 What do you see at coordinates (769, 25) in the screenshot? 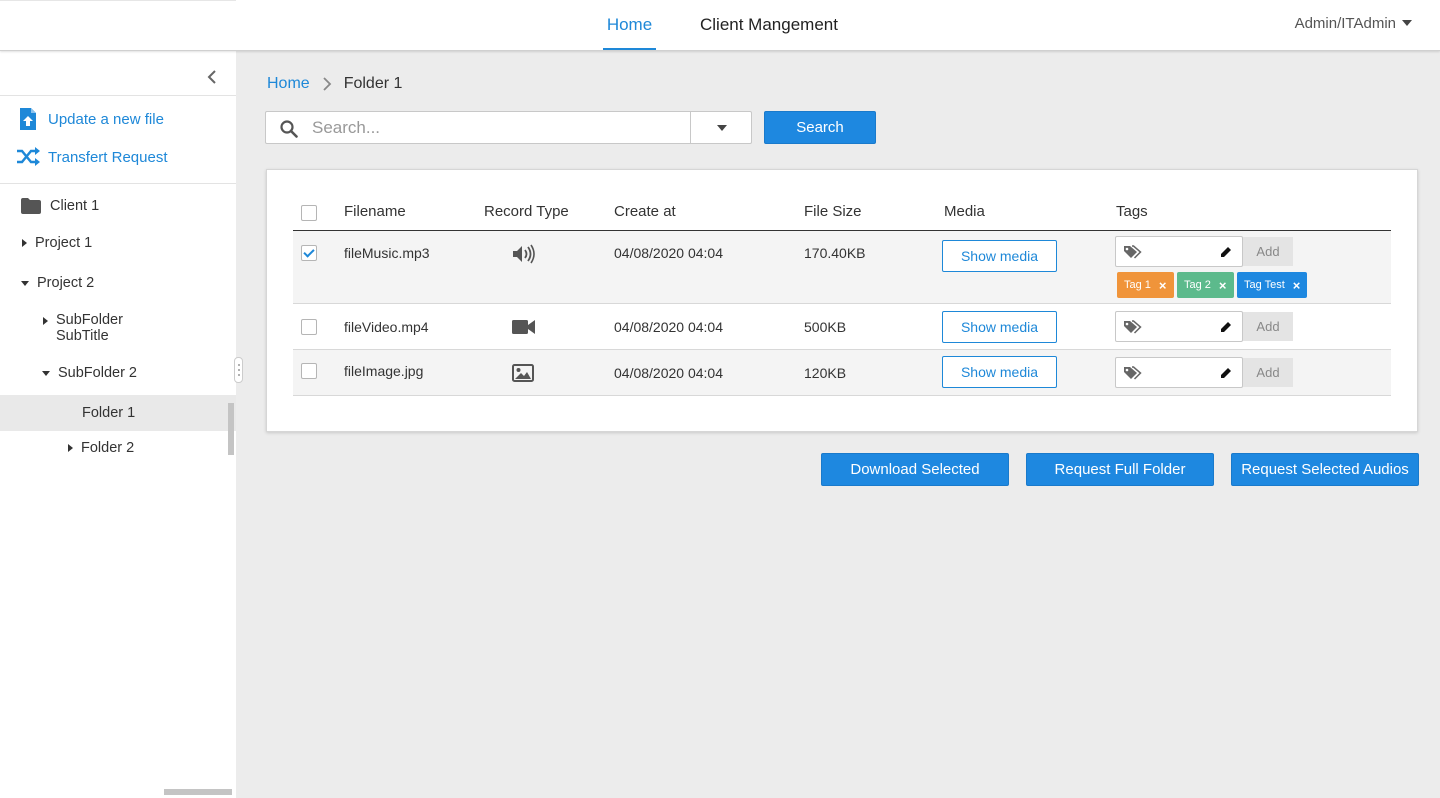
I see `nav-tab-client-management: Client Mangement` at bounding box center [769, 25].